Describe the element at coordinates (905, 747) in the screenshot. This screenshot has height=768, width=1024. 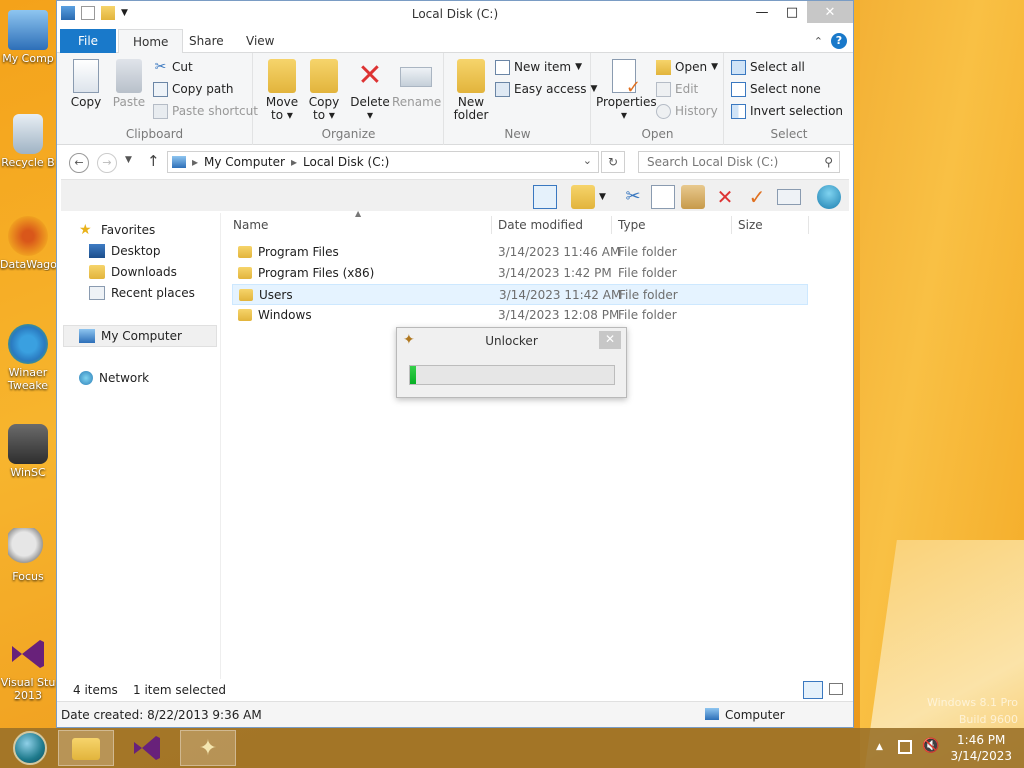
I see `network-tray-icon` at that location.